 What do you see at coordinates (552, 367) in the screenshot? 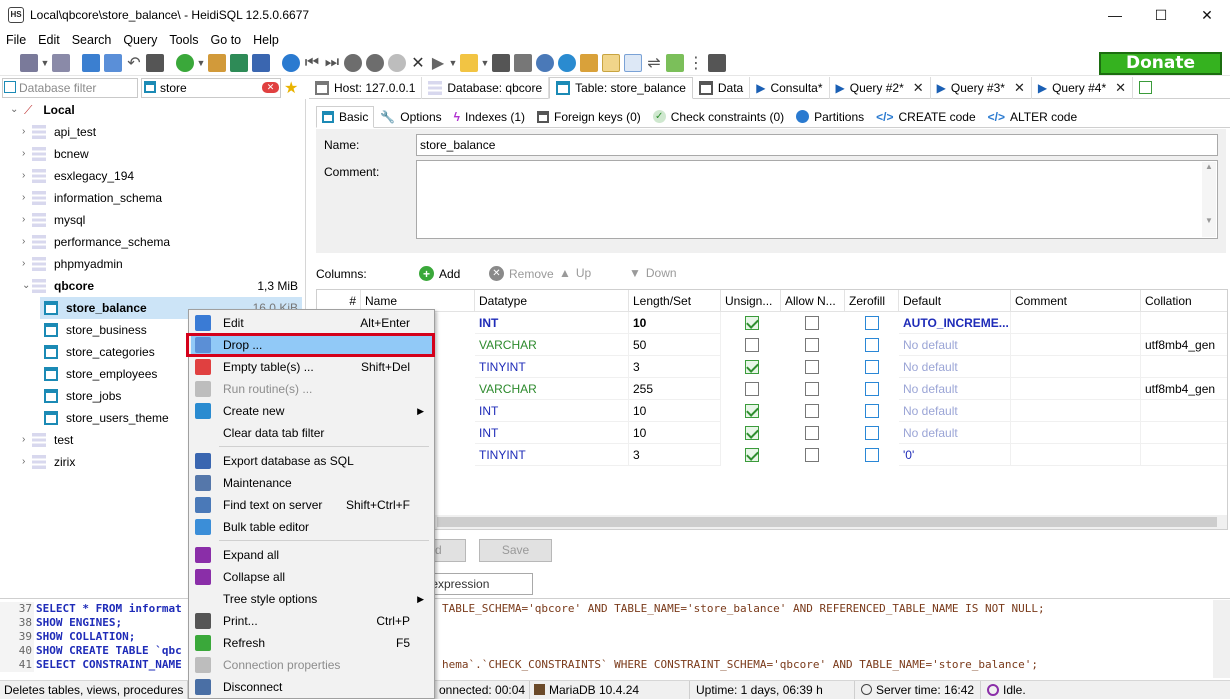
I see `cell-datatype: TINYINT` at bounding box center [552, 367].